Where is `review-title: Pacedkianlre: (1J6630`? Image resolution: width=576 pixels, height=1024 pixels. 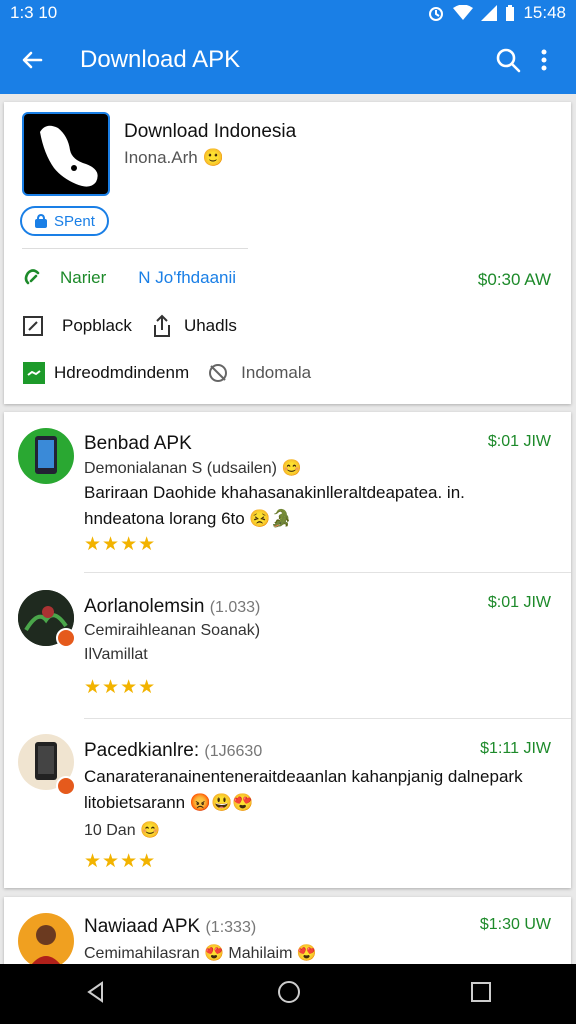 review-title: Pacedkianlre: (1J6630 is located at coordinates (173, 750).